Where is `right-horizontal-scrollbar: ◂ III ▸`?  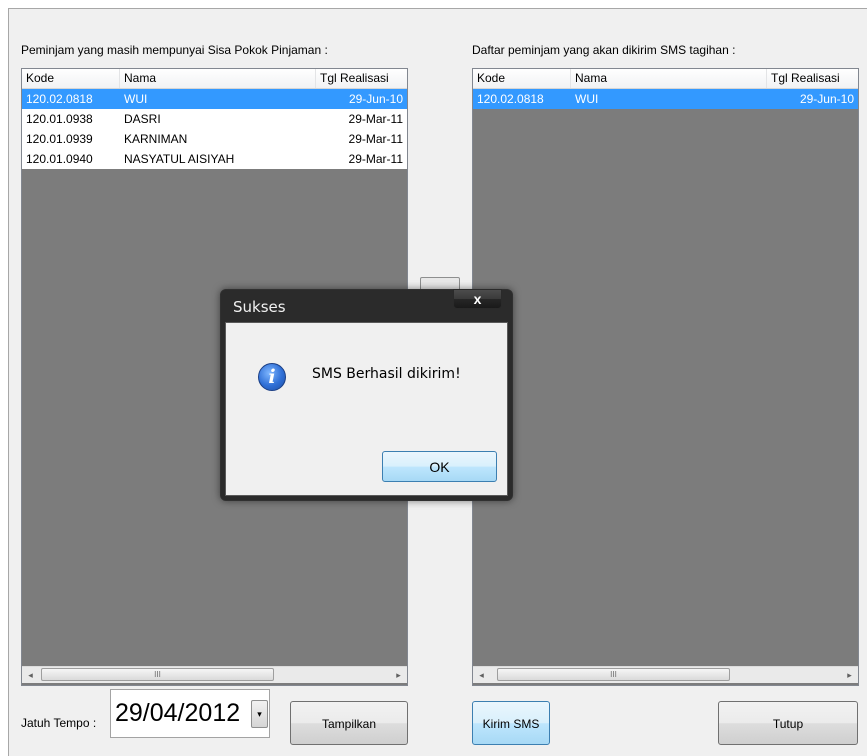 right-horizontal-scrollbar: ◂ III ▸ is located at coordinates (665, 674).